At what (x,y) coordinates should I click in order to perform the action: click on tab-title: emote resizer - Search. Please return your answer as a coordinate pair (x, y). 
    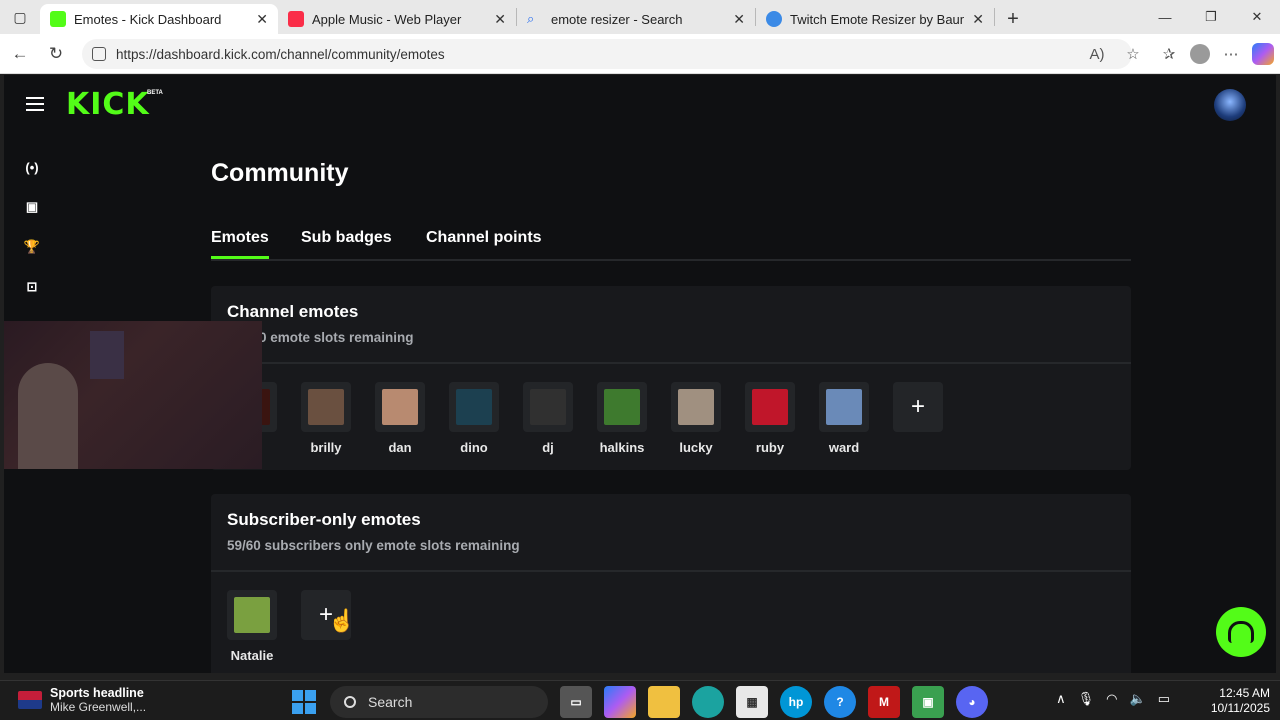
    Looking at the image, I should click on (617, 19).